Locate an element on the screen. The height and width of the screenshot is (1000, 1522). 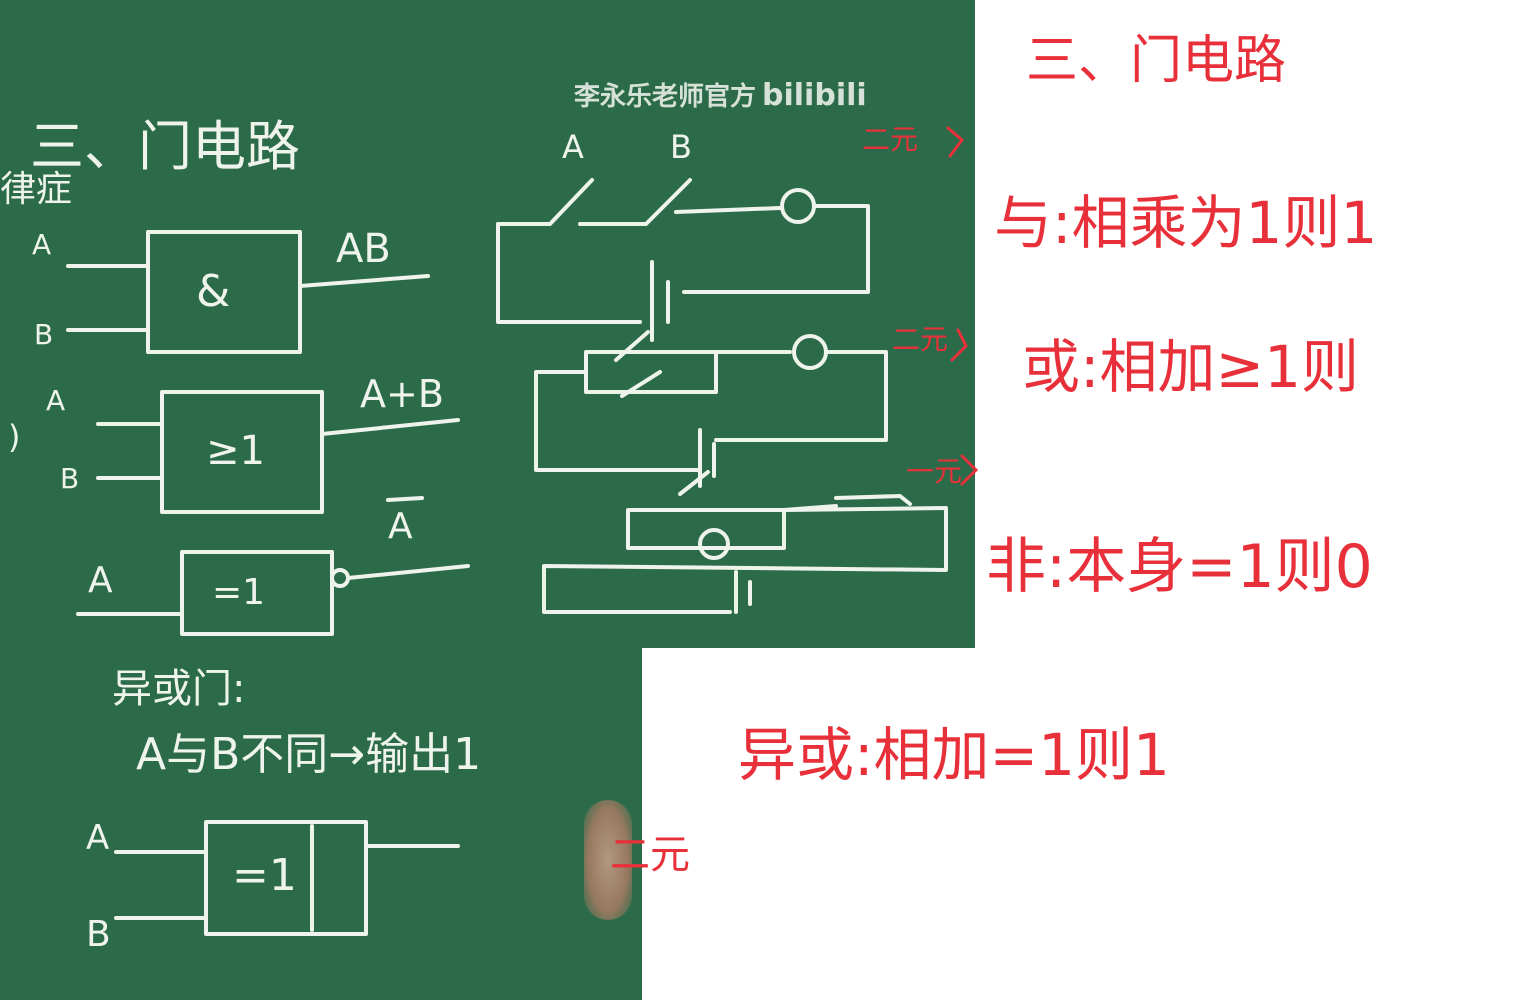
board-left-fragment: 律症 is located at coordinates (36, 189).